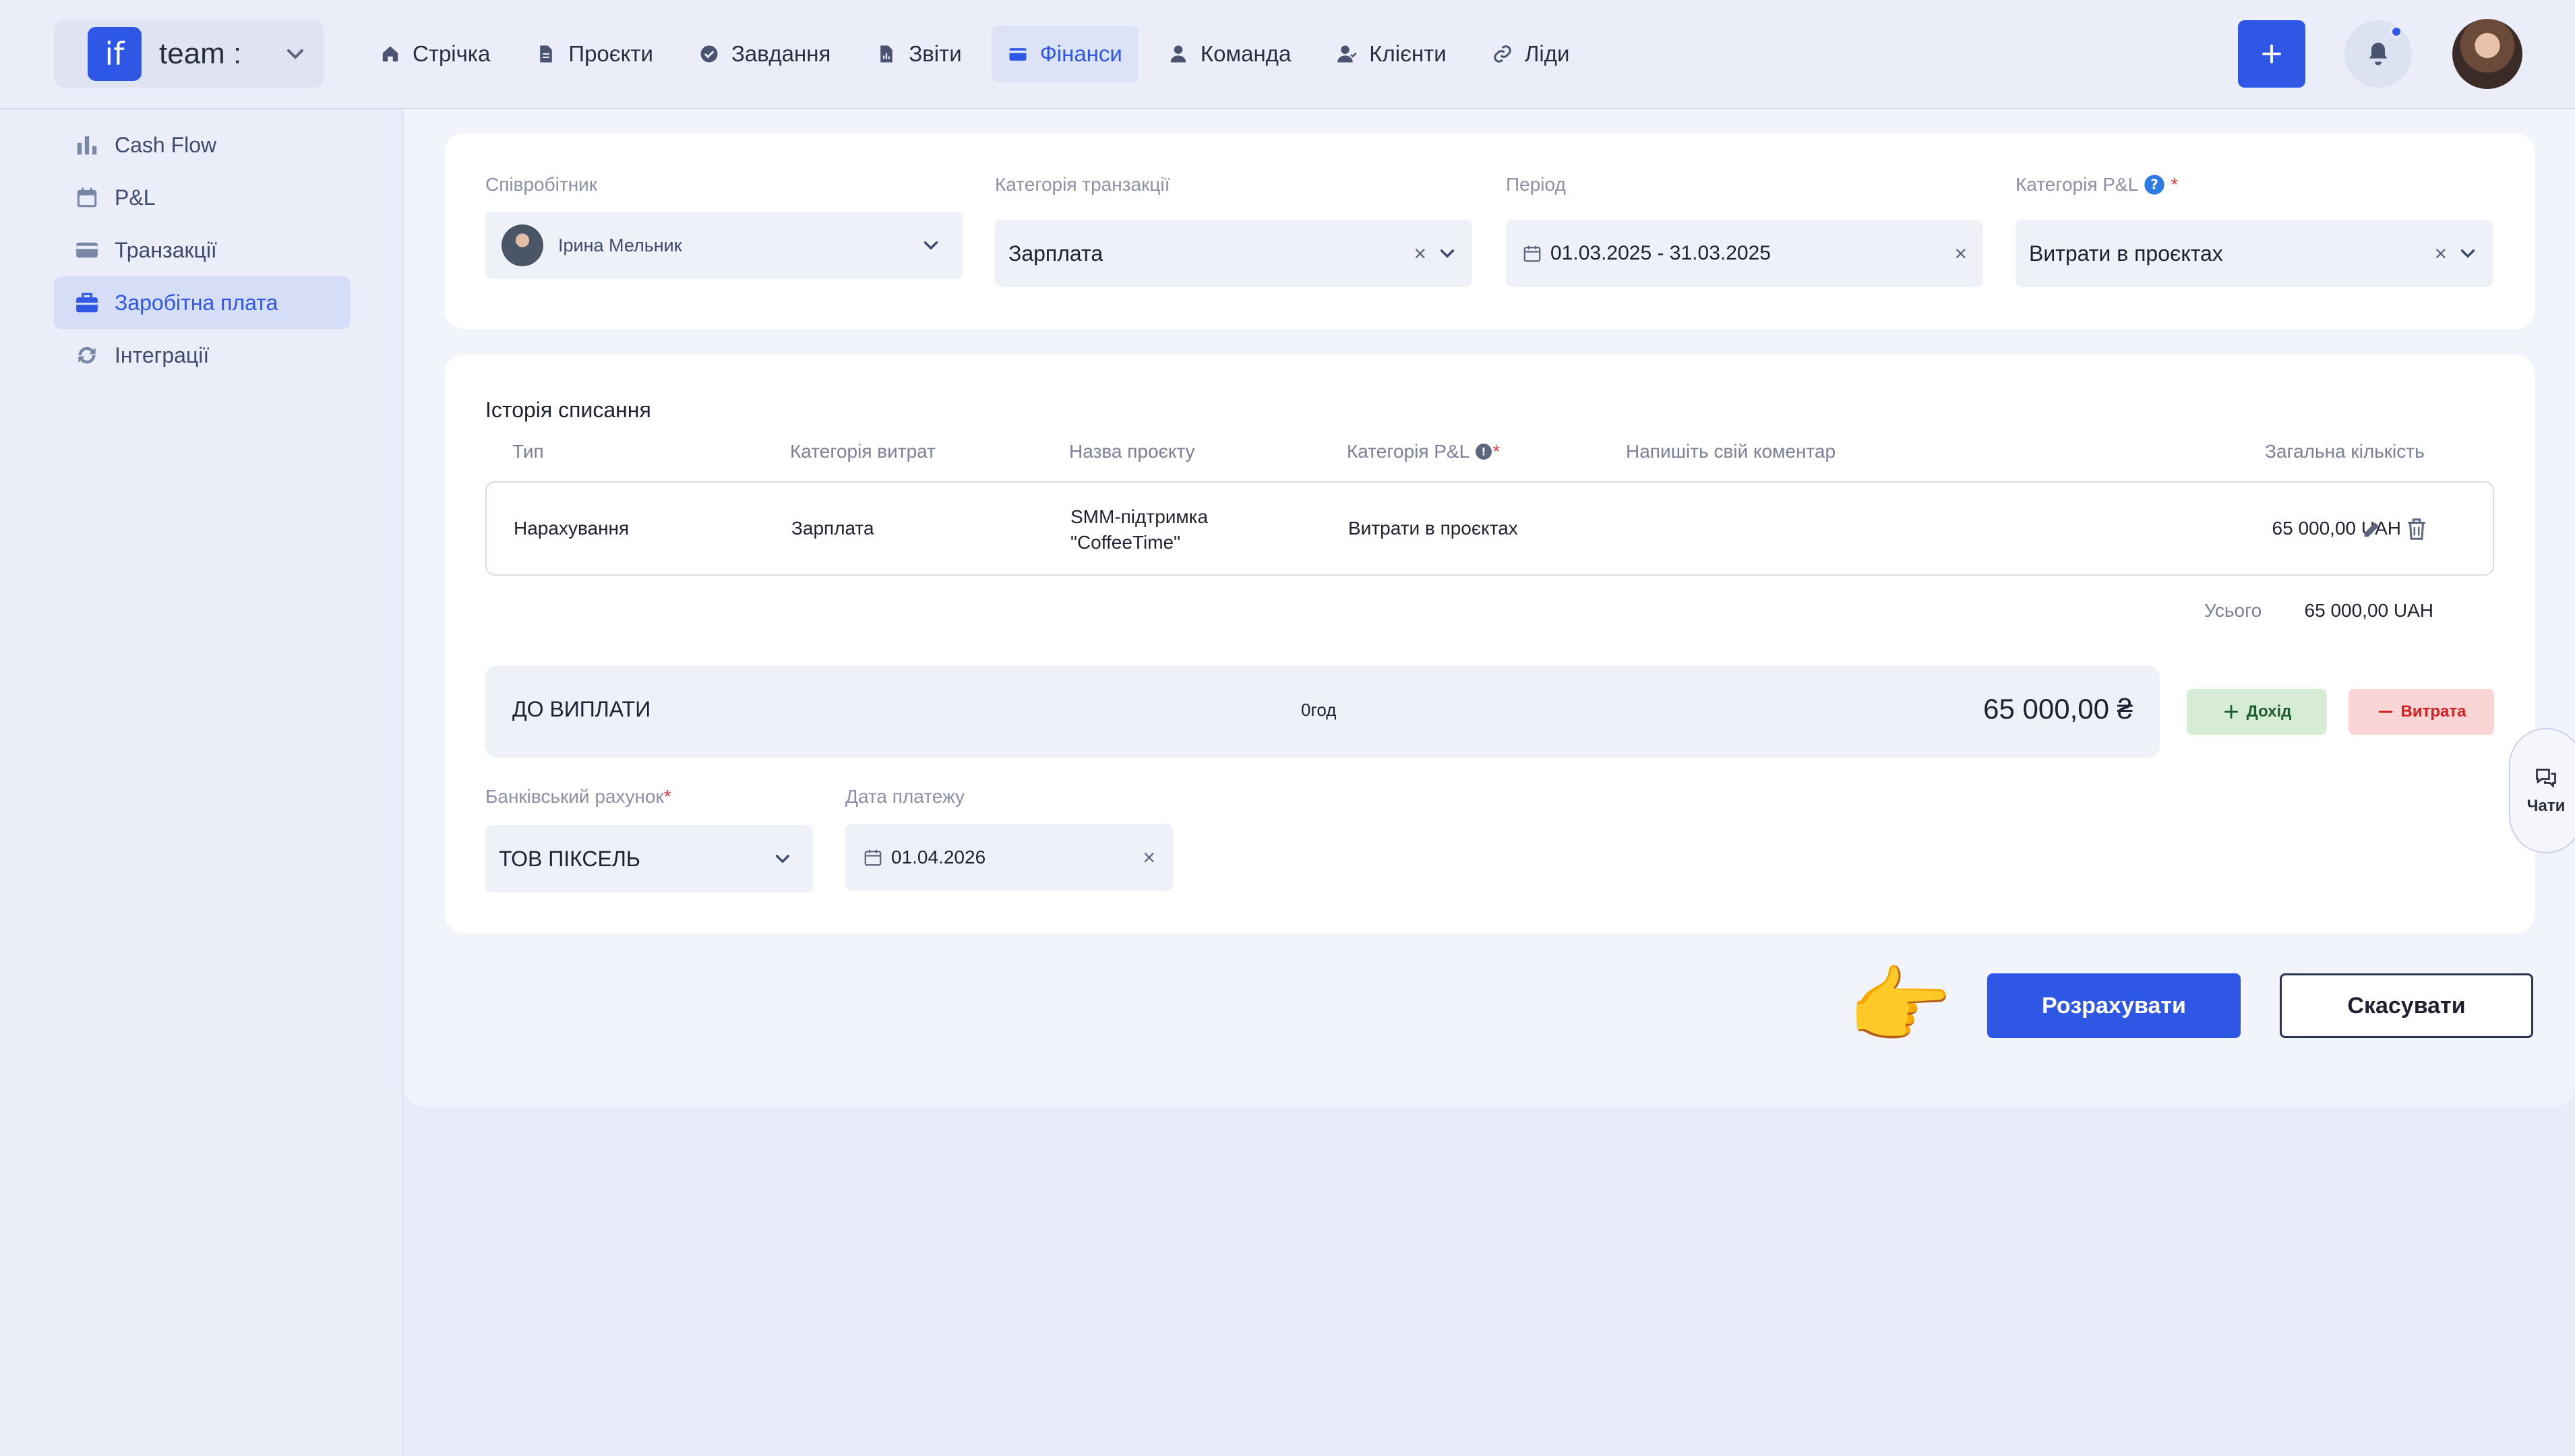 This screenshot has height=1456, width=2575. I want to click on sidebar-item-transactions: Транзакції, so click(202, 250).